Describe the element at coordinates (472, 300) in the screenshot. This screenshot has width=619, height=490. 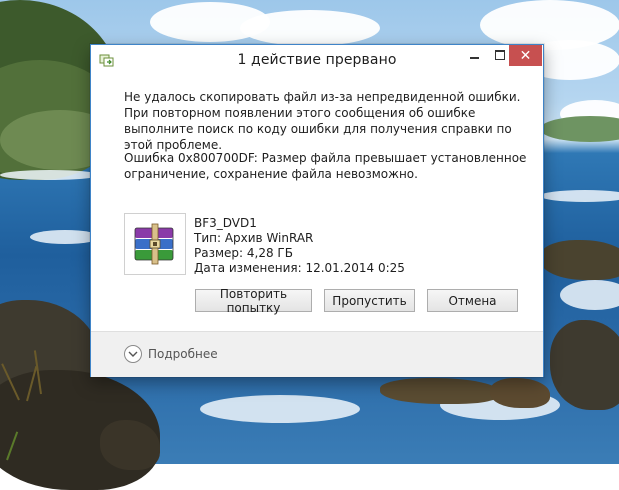
I see `cancel-button: Отмена` at that location.